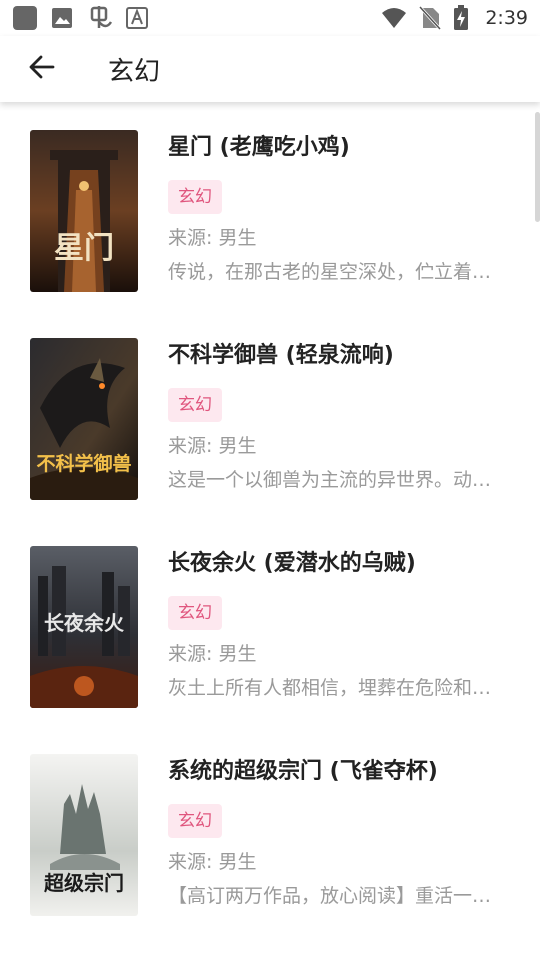  I want to click on status-bar-left, so click(80, 18).